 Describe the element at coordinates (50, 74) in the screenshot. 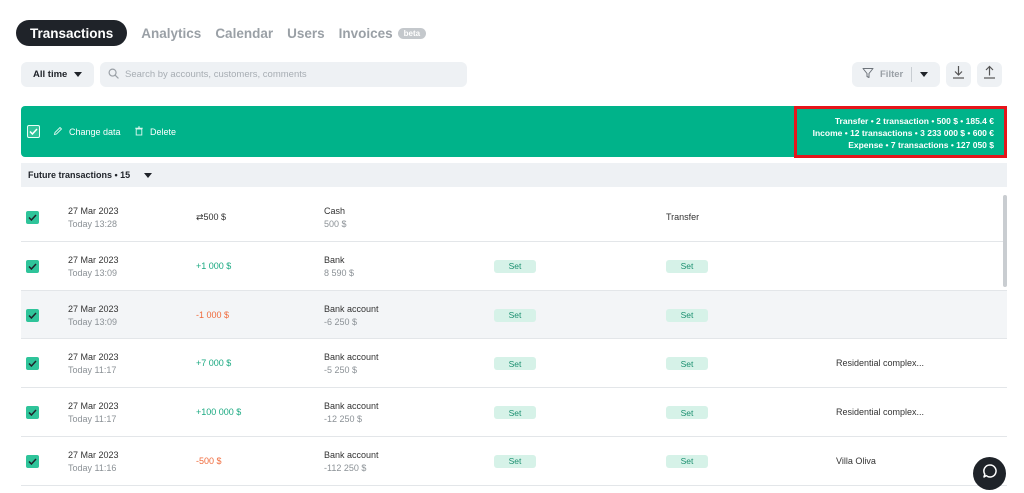

I see `period-label: All time` at that location.